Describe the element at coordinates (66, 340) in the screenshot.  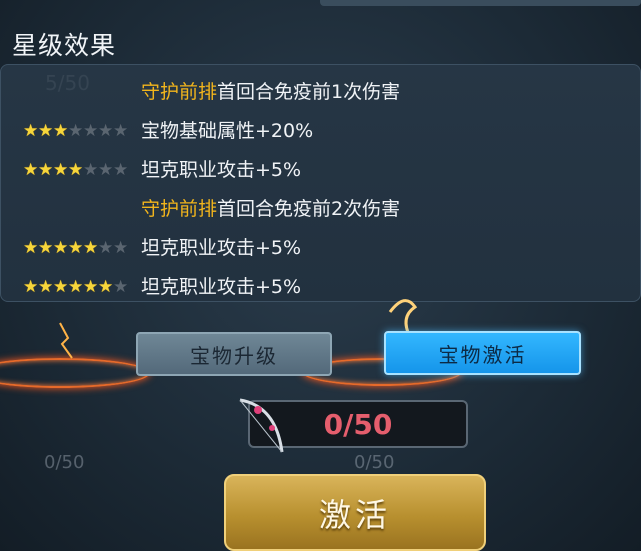
I see `spark-effect` at that location.